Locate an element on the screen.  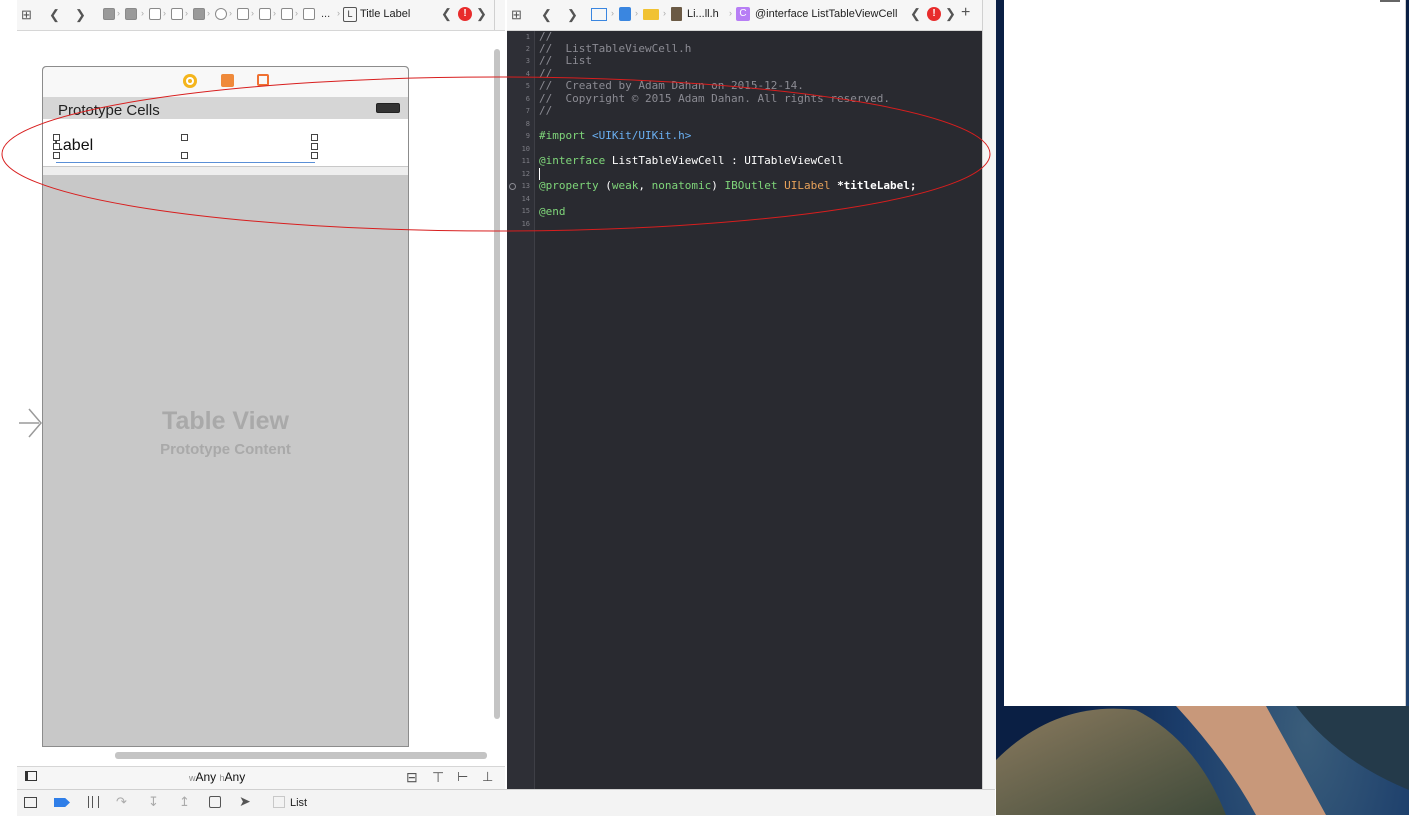
view-debugger-icon is located at coordinates (215, 802).